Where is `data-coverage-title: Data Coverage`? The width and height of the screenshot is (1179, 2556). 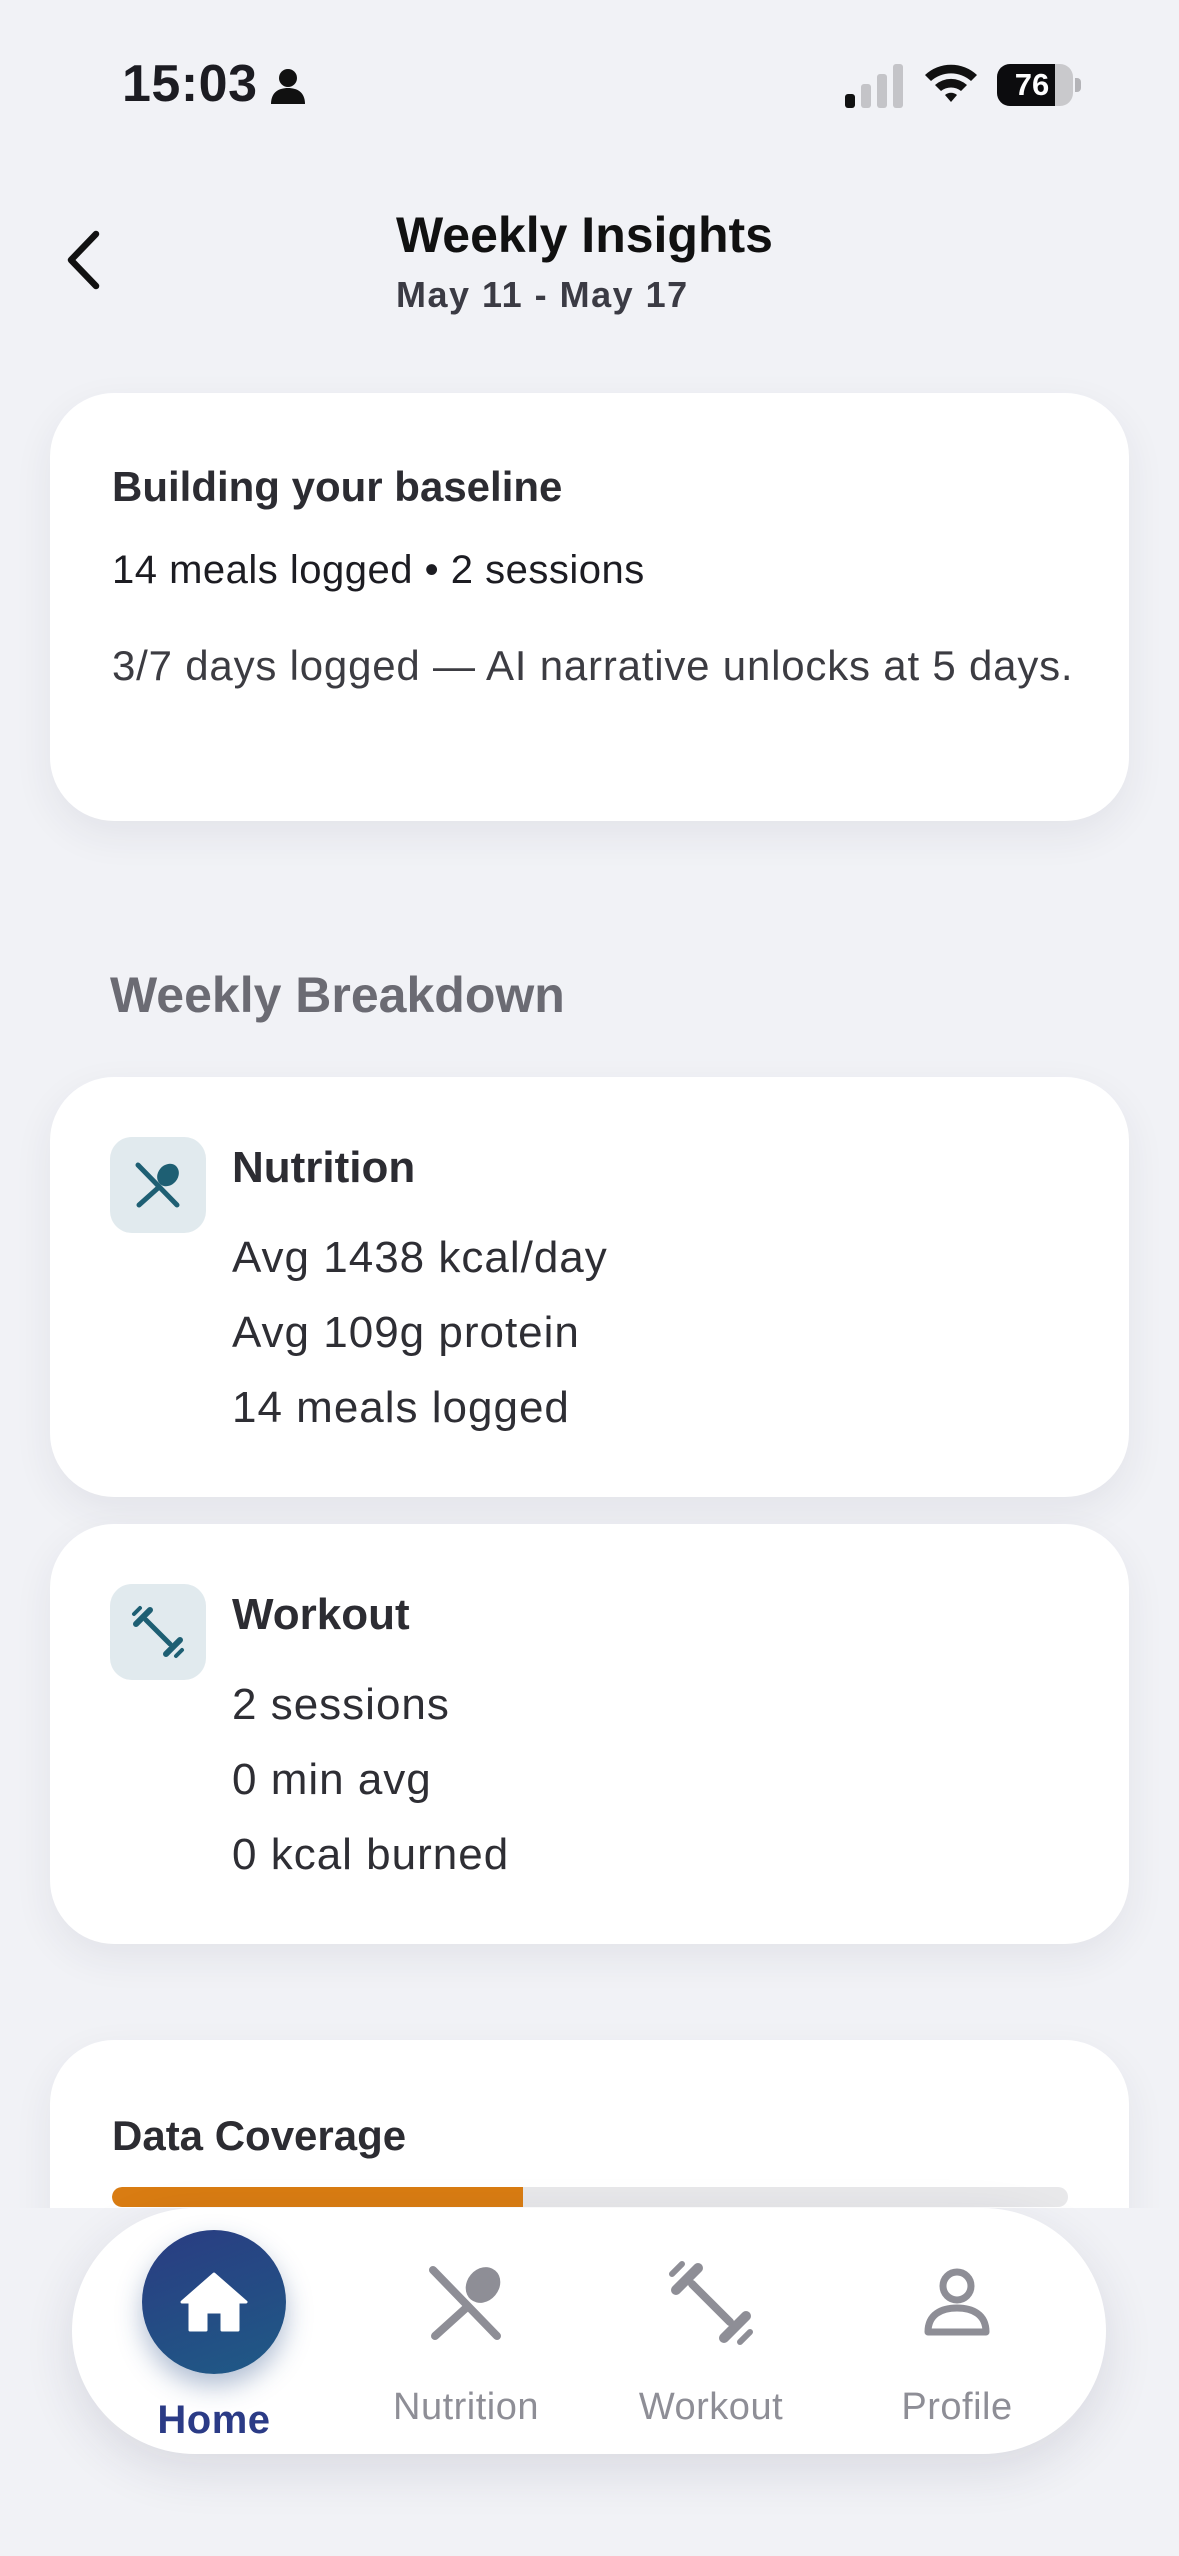
data-coverage-title: Data Coverage is located at coordinates (259, 2135).